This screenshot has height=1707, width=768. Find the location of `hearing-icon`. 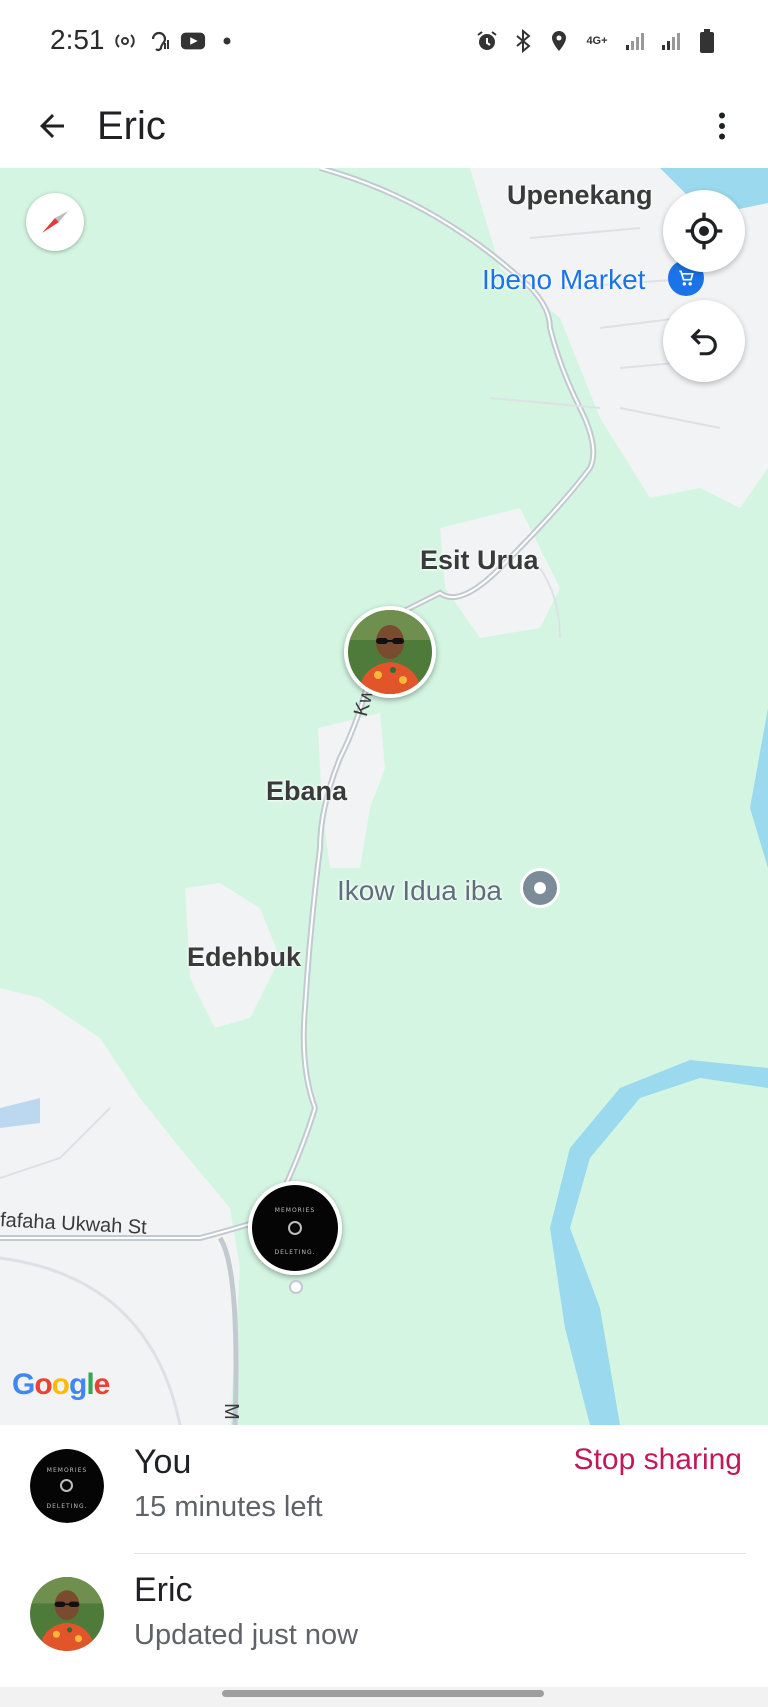

hearing-icon is located at coordinates (159, 41).